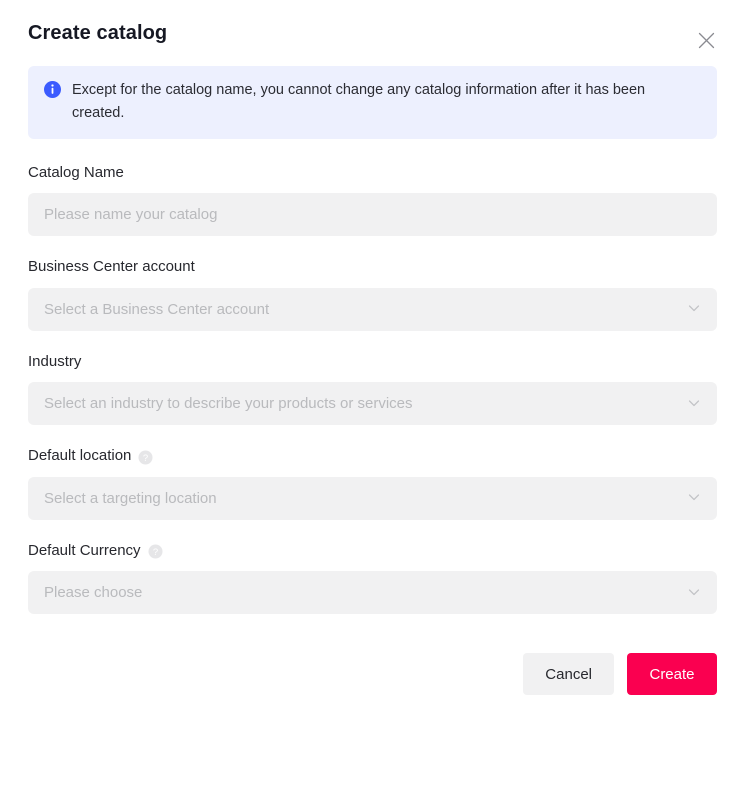  I want to click on business-center-account-label: Business Center account, so click(372, 267).